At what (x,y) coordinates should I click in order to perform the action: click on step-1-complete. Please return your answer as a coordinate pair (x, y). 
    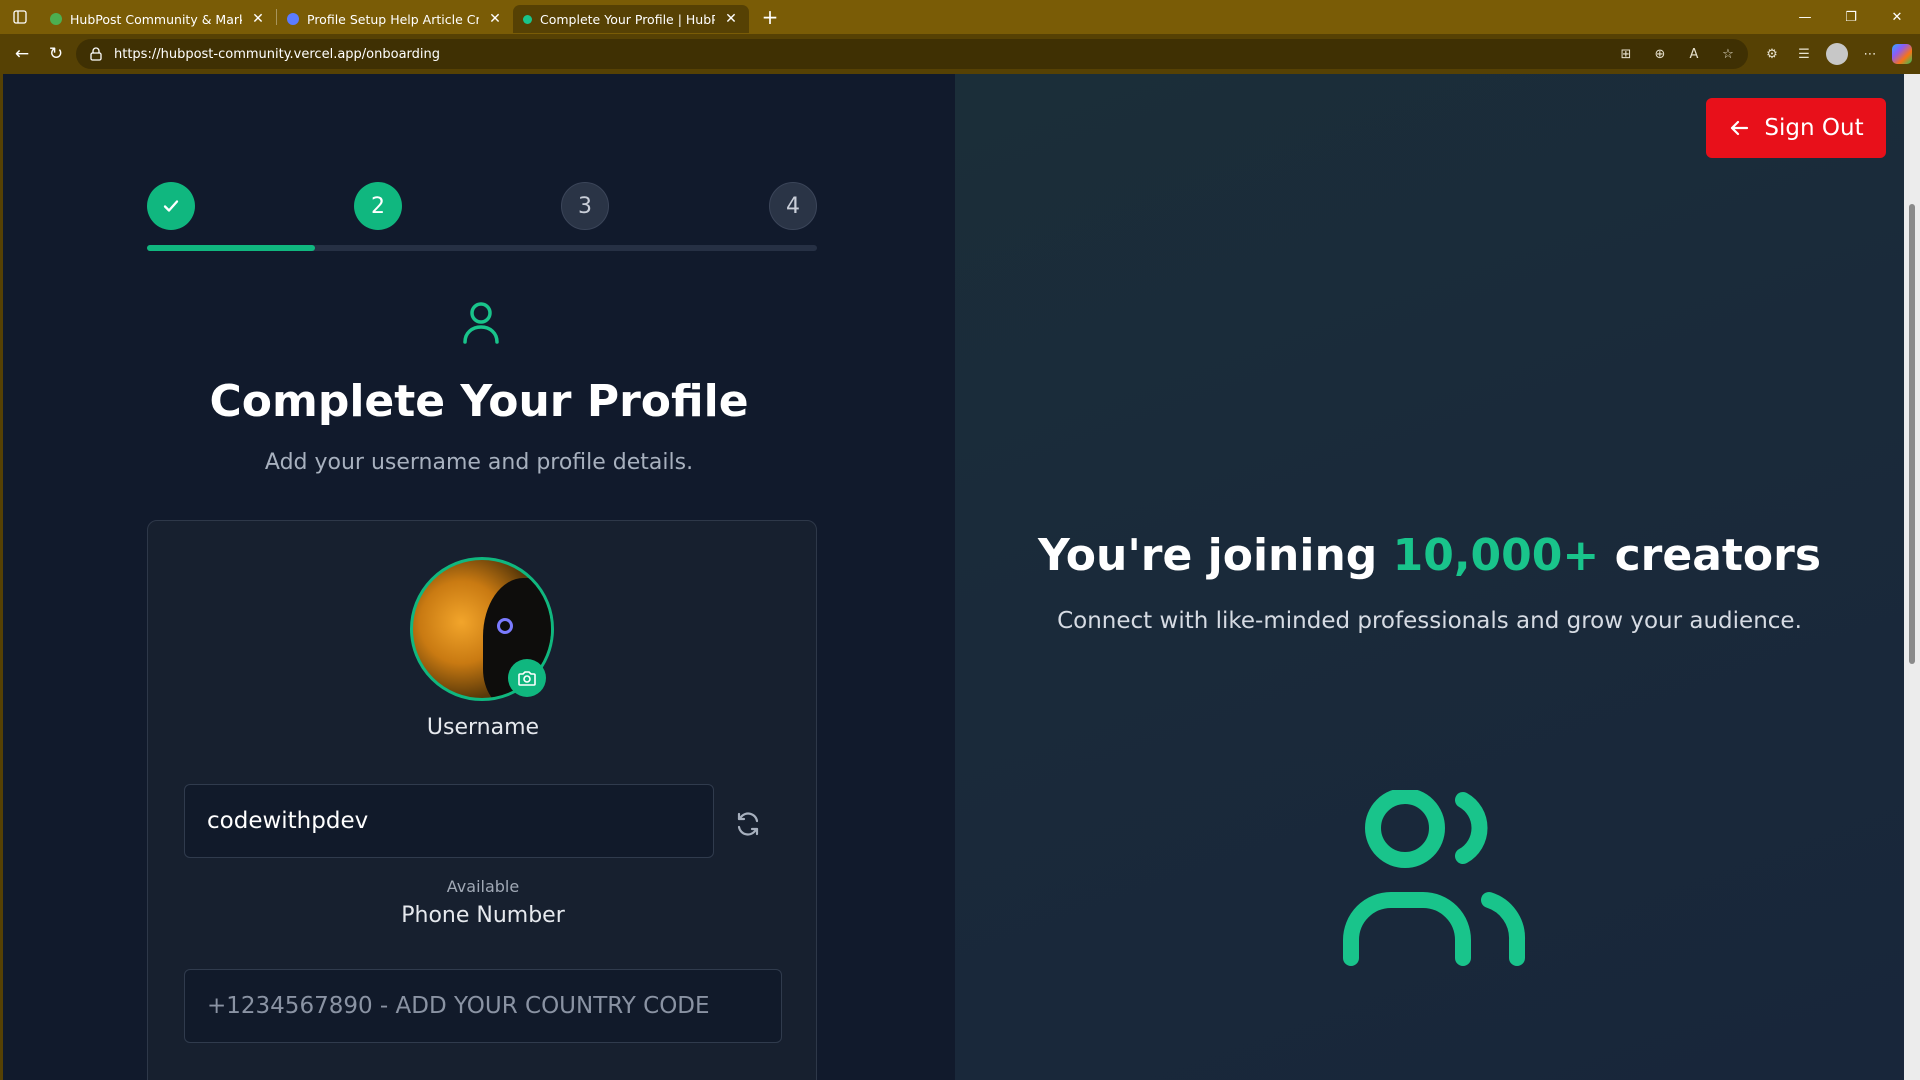
    Looking at the image, I should click on (171, 206).